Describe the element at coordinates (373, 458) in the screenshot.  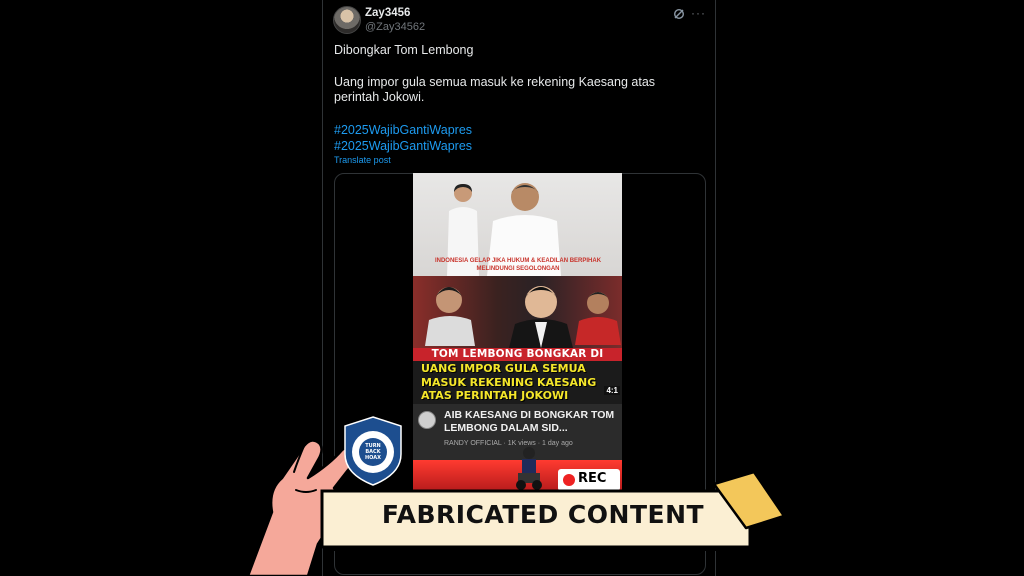
I see `svg-text: HOAX` at that location.